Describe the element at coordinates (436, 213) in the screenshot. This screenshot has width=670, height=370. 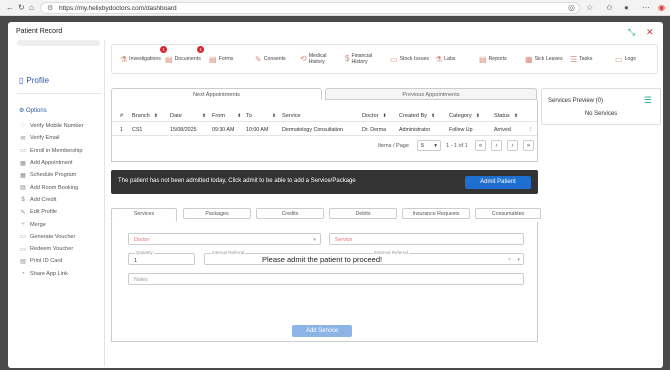
I see `tab-insurance-requests: Insurance Requests` at that location.